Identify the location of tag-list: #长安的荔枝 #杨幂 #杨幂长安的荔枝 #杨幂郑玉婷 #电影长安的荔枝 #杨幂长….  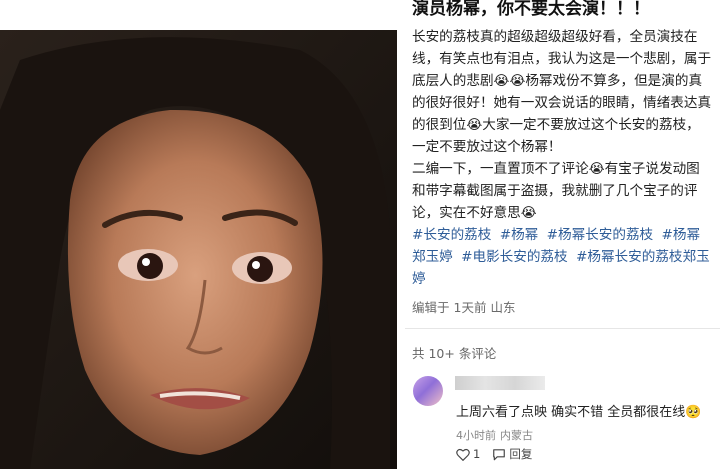
(562, 257).